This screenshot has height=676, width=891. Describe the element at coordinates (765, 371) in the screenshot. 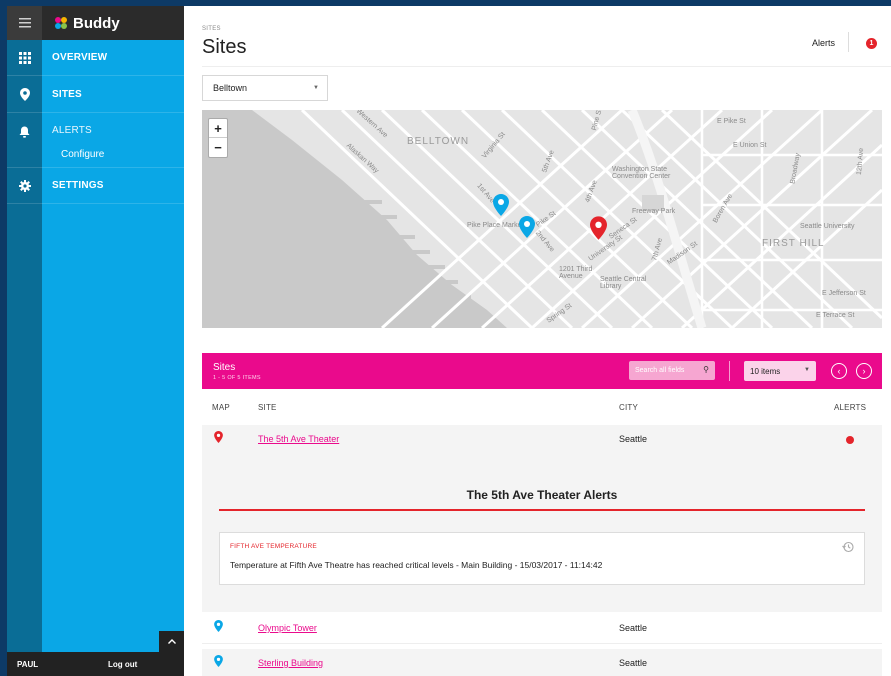

I see `items-per-page-value: 10 items` at that location.